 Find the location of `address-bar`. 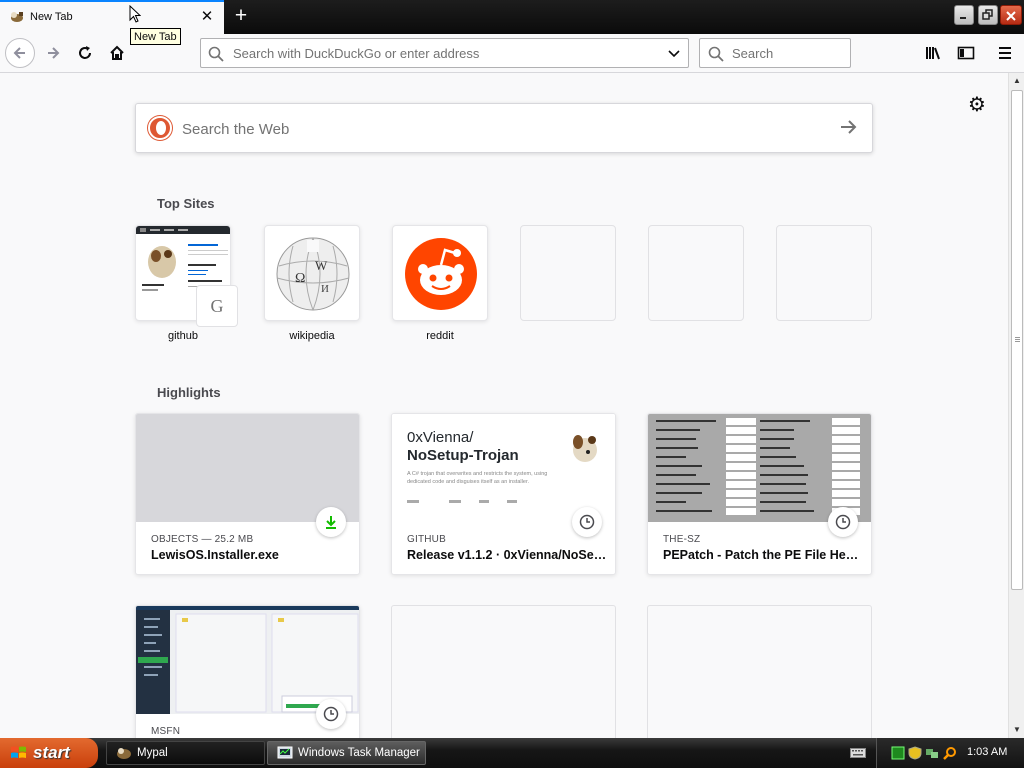

address-bar is located at coordinates (444, 53).